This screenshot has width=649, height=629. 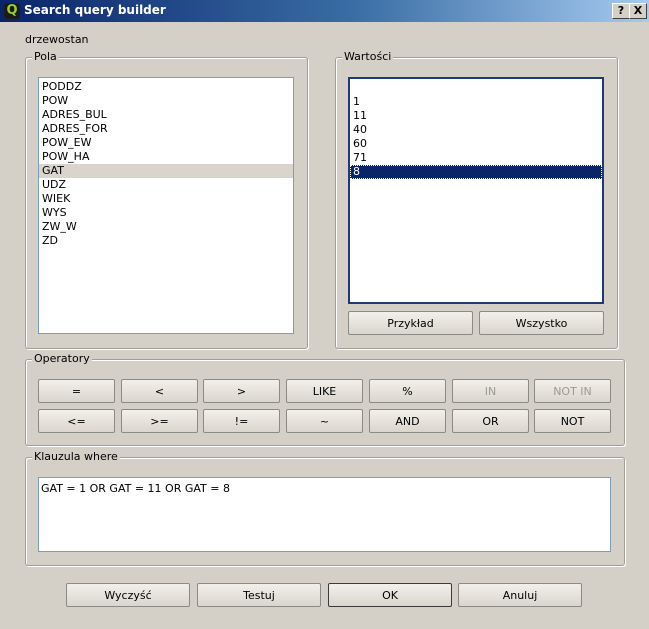 I want to click on fields-group-title: Pola, so click(x=45, y=57).